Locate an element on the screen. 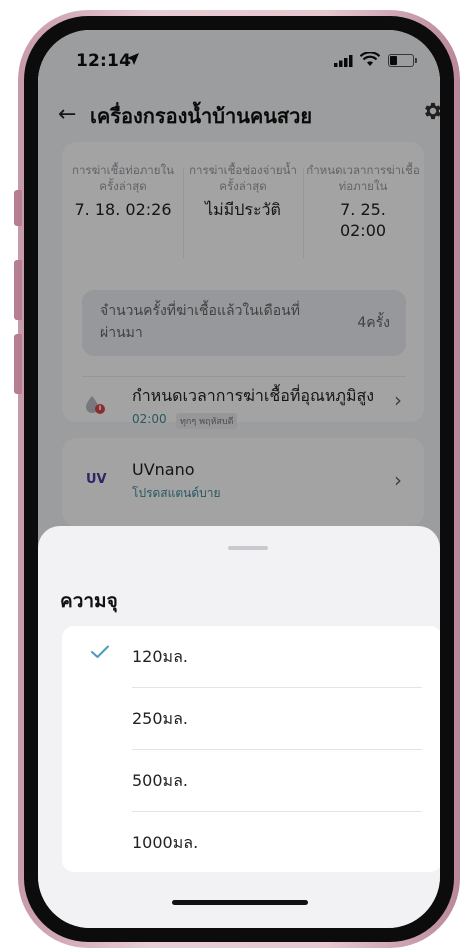  capacity-option-1000: 1000มล. is located at coordinates (251, 842).